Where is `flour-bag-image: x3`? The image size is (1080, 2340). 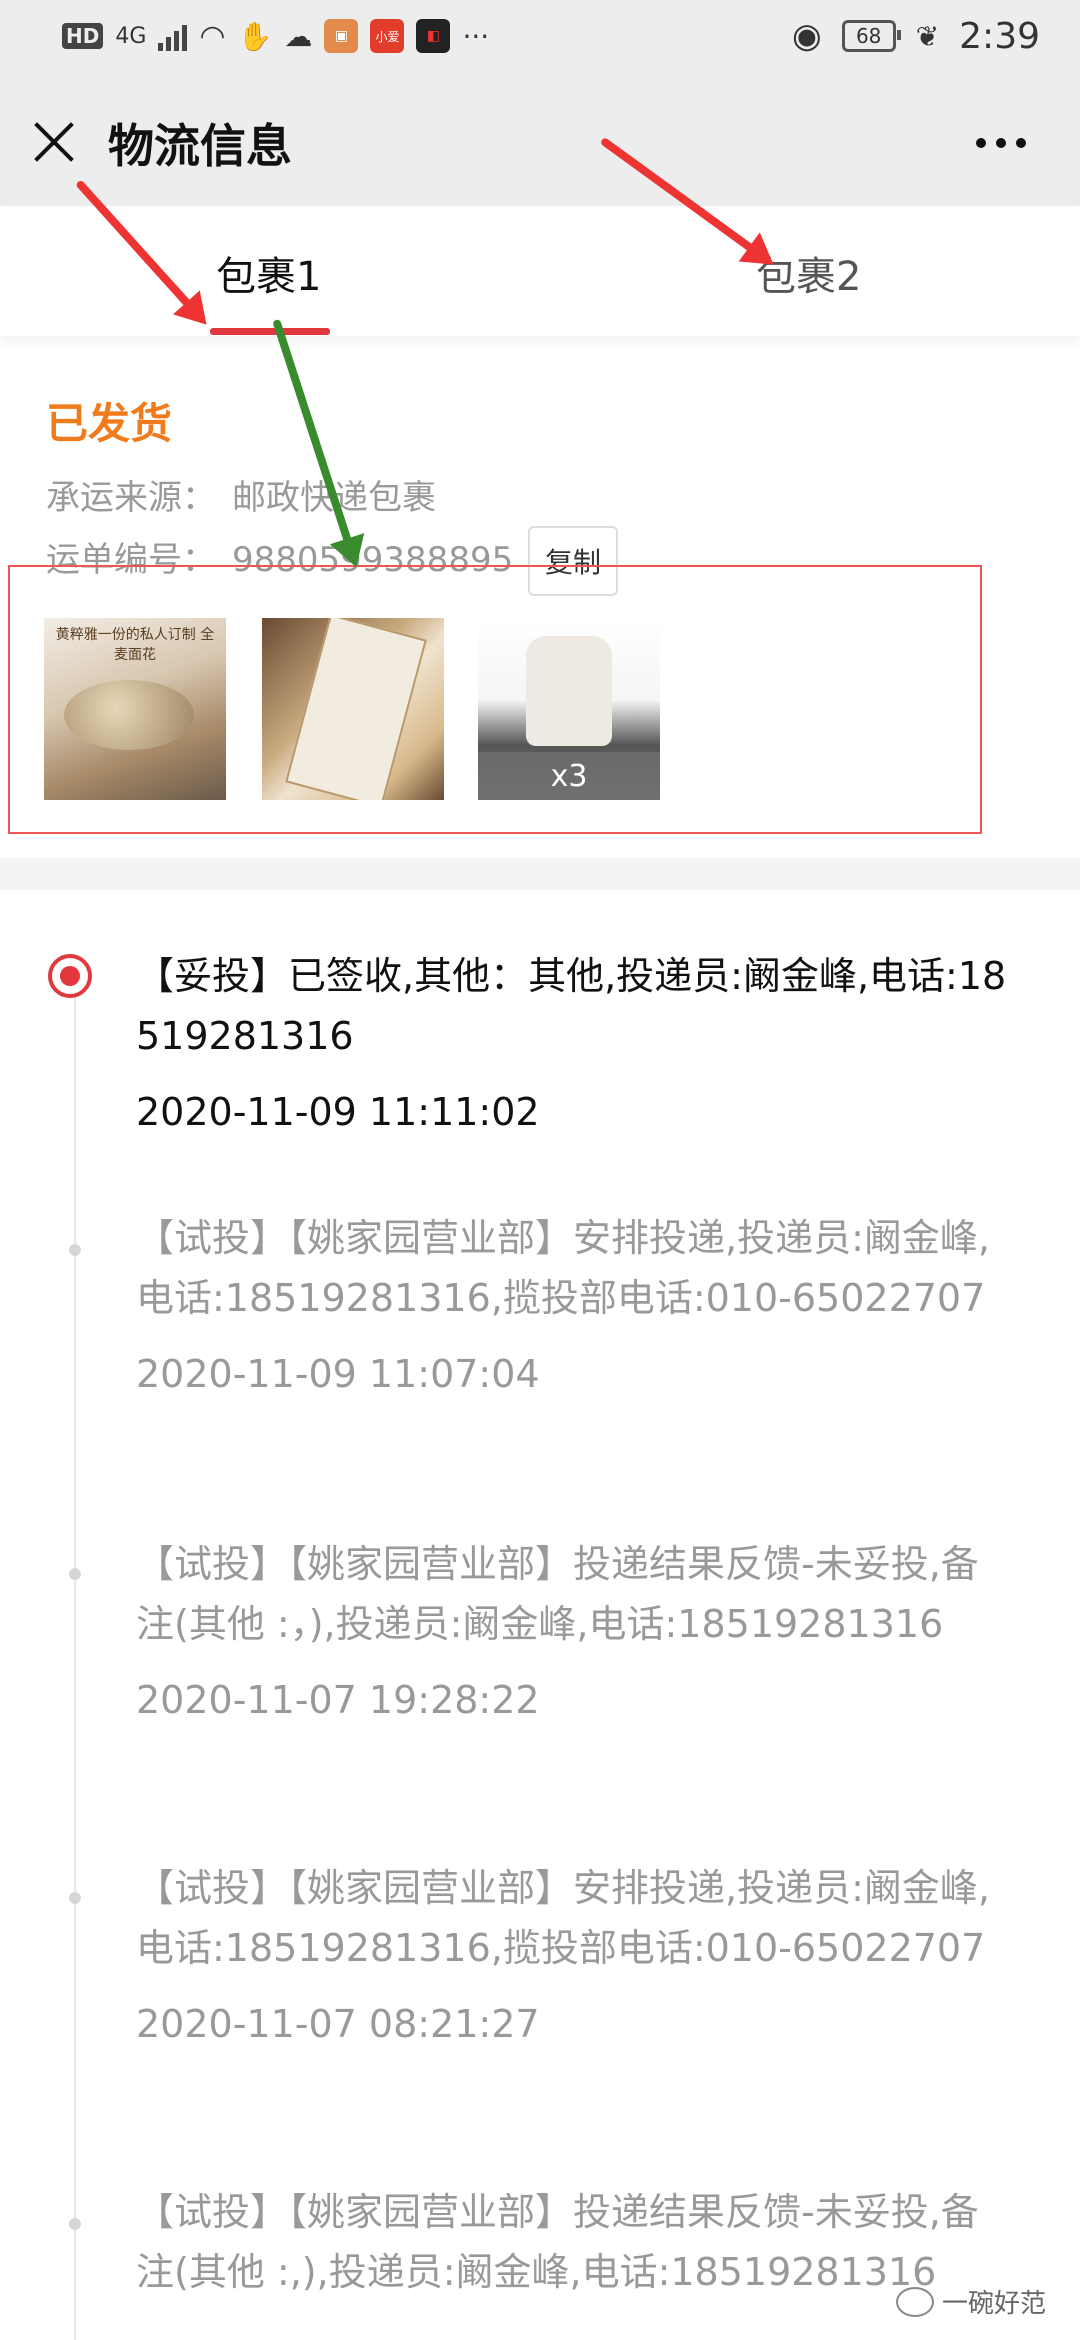
flour-bag-image: x3 is located at coordinates (569, 709).